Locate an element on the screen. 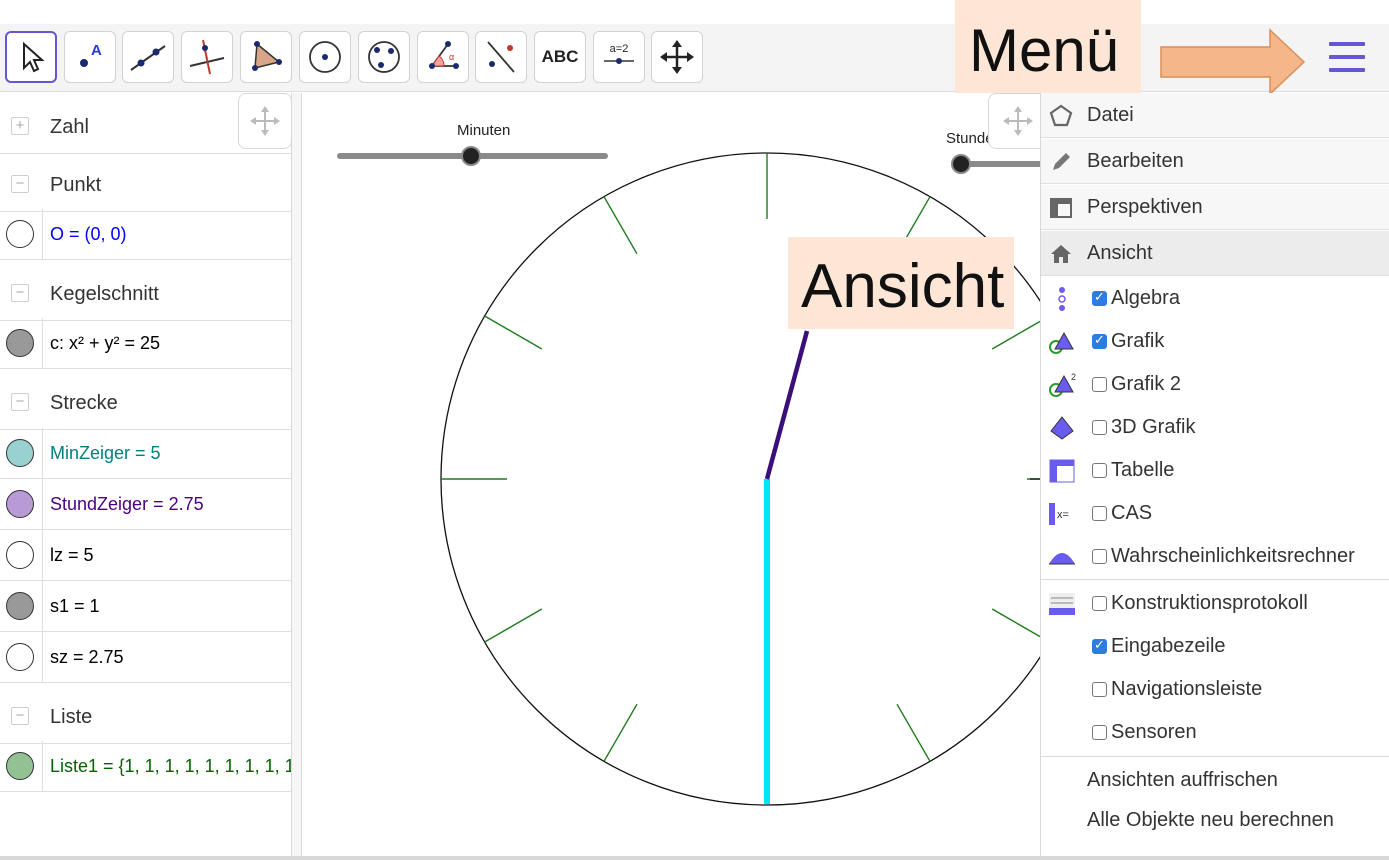  algebra-item-lz: lz = 5 is located at coordinates (145, 555).